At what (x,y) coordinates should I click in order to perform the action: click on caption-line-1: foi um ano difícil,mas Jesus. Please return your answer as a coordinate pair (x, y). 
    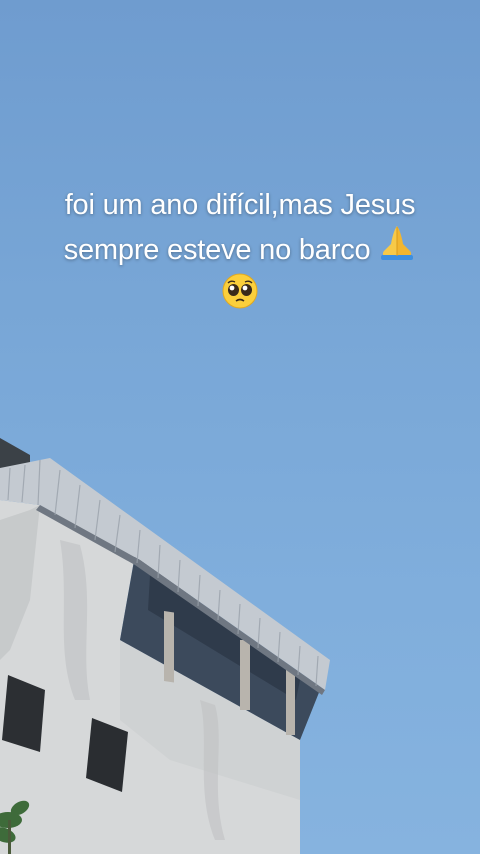
    Looking at the image, I should click on (240, 205).